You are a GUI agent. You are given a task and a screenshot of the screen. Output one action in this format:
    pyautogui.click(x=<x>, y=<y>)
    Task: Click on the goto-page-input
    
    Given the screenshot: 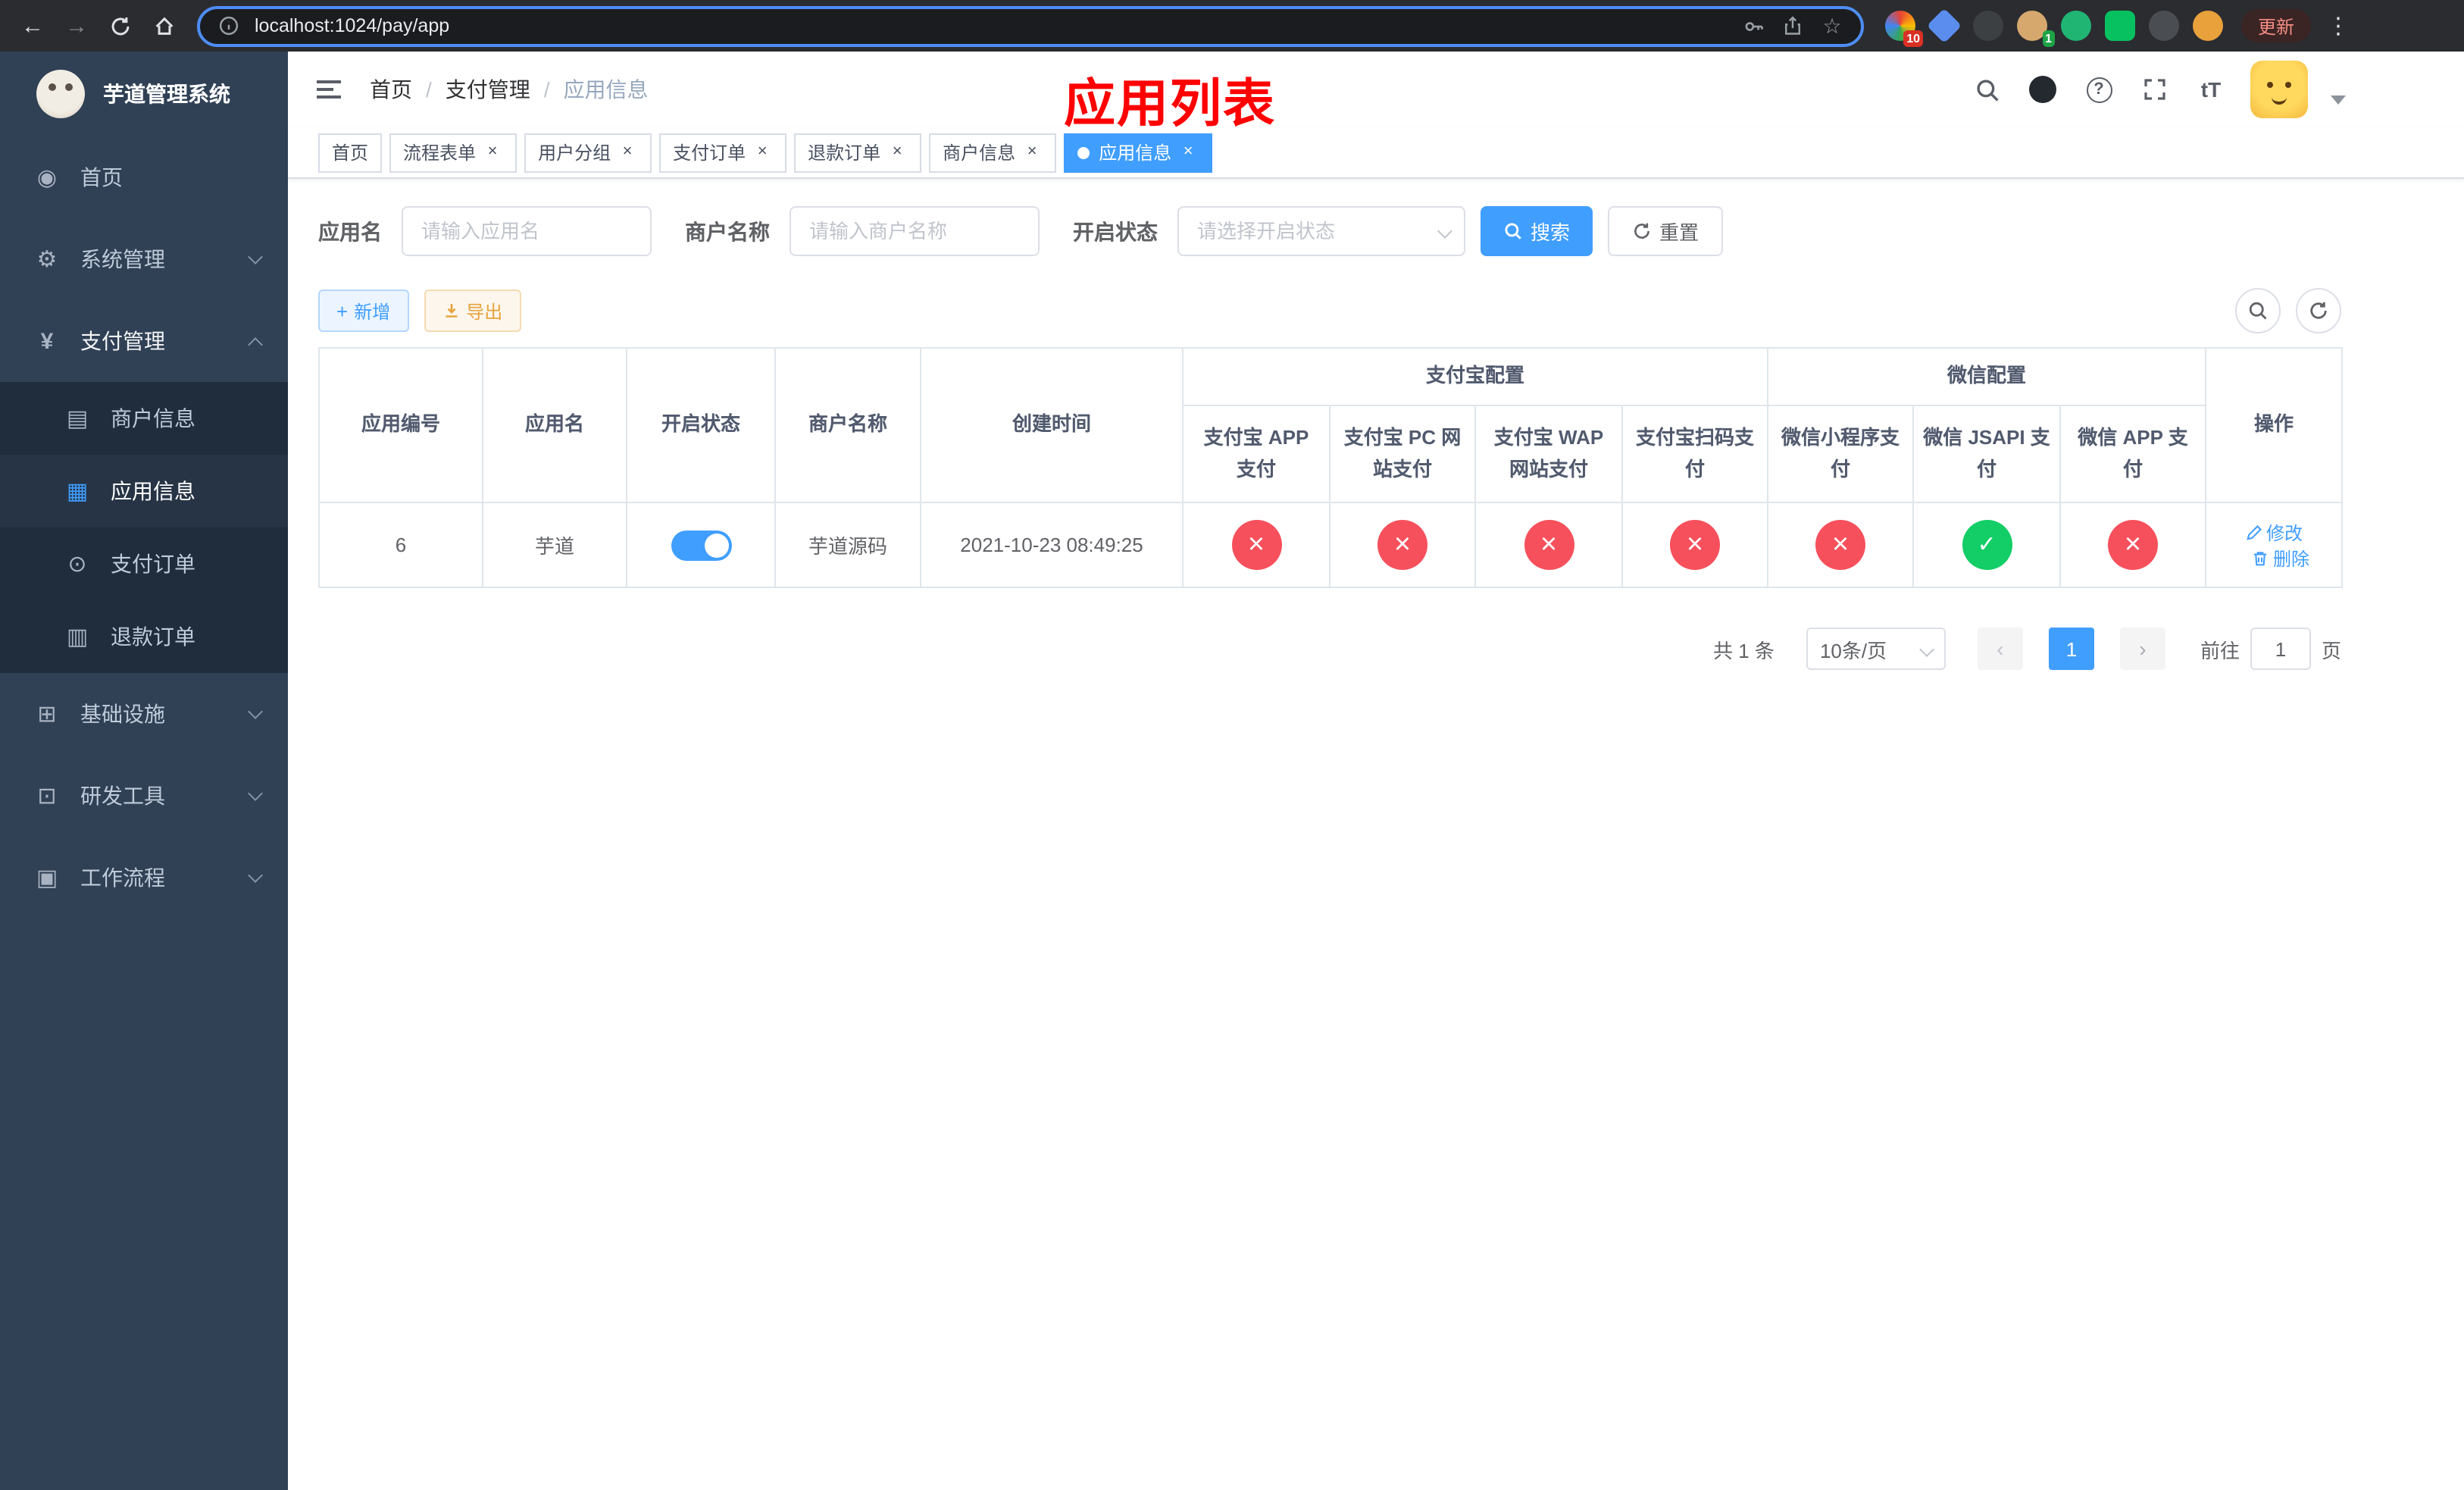 What is the action you would take?
    pyautogui.click(x=2280, y=649)
    